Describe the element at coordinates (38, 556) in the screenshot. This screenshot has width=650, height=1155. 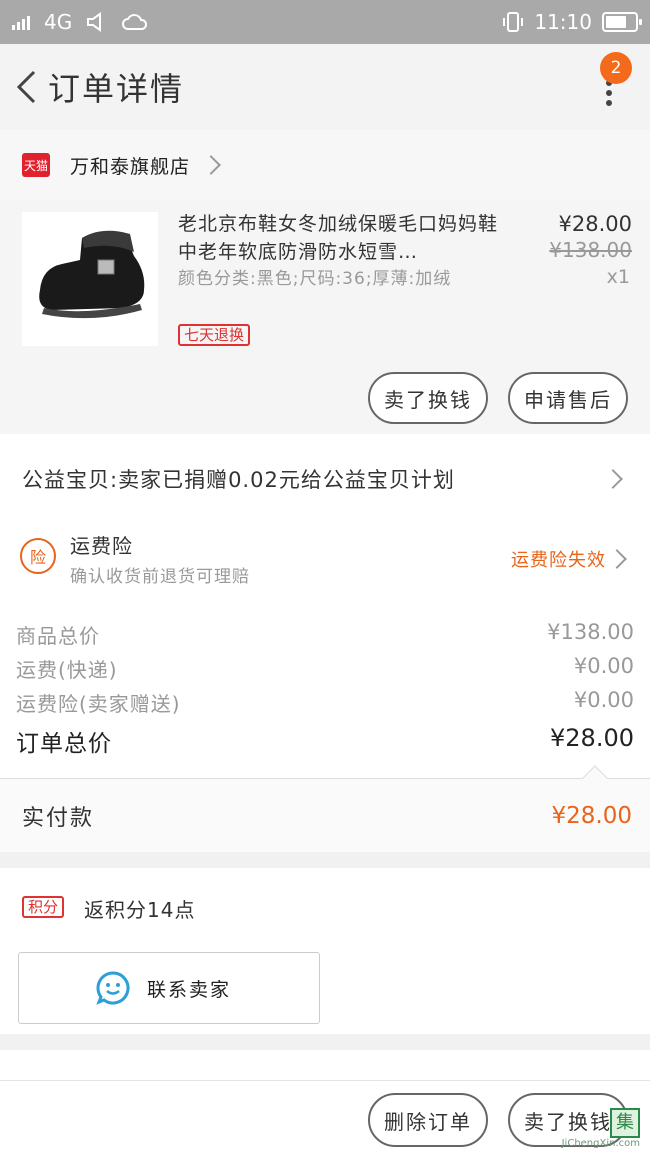
I see `insurance-icon: 险` at that location.